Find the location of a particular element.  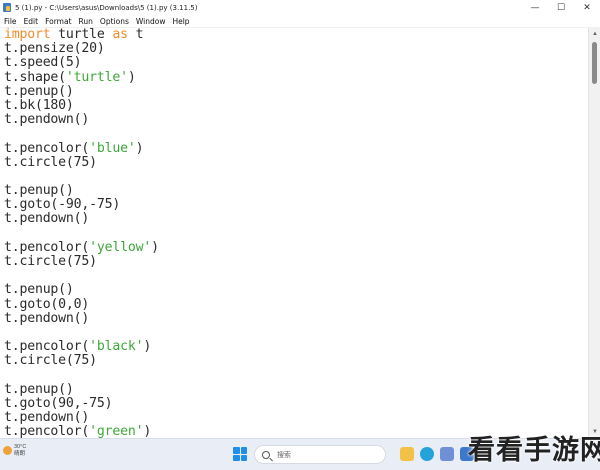

string-token: 'black' is located at coordinates (116, 347).